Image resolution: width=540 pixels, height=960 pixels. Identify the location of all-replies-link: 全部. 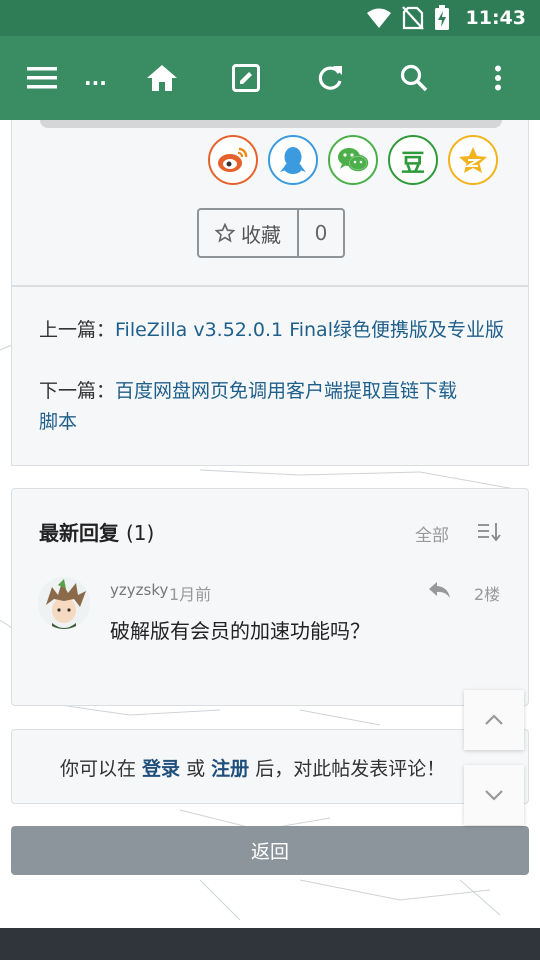
(432, 533).